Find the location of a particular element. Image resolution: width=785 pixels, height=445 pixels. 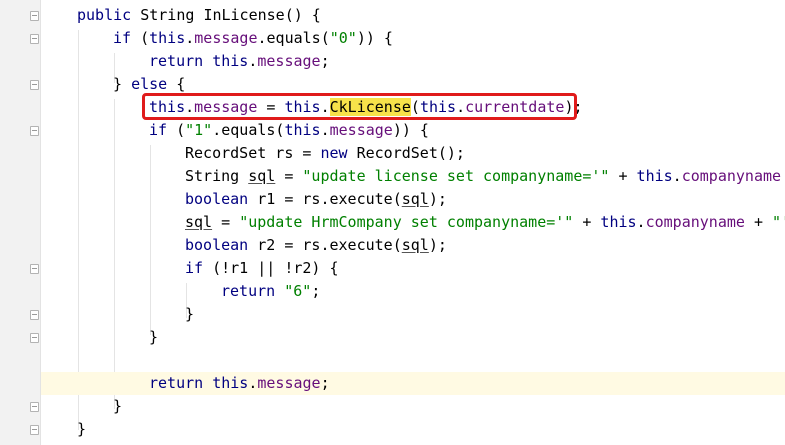

code-line-14: } is located at coordinates (413, 314).